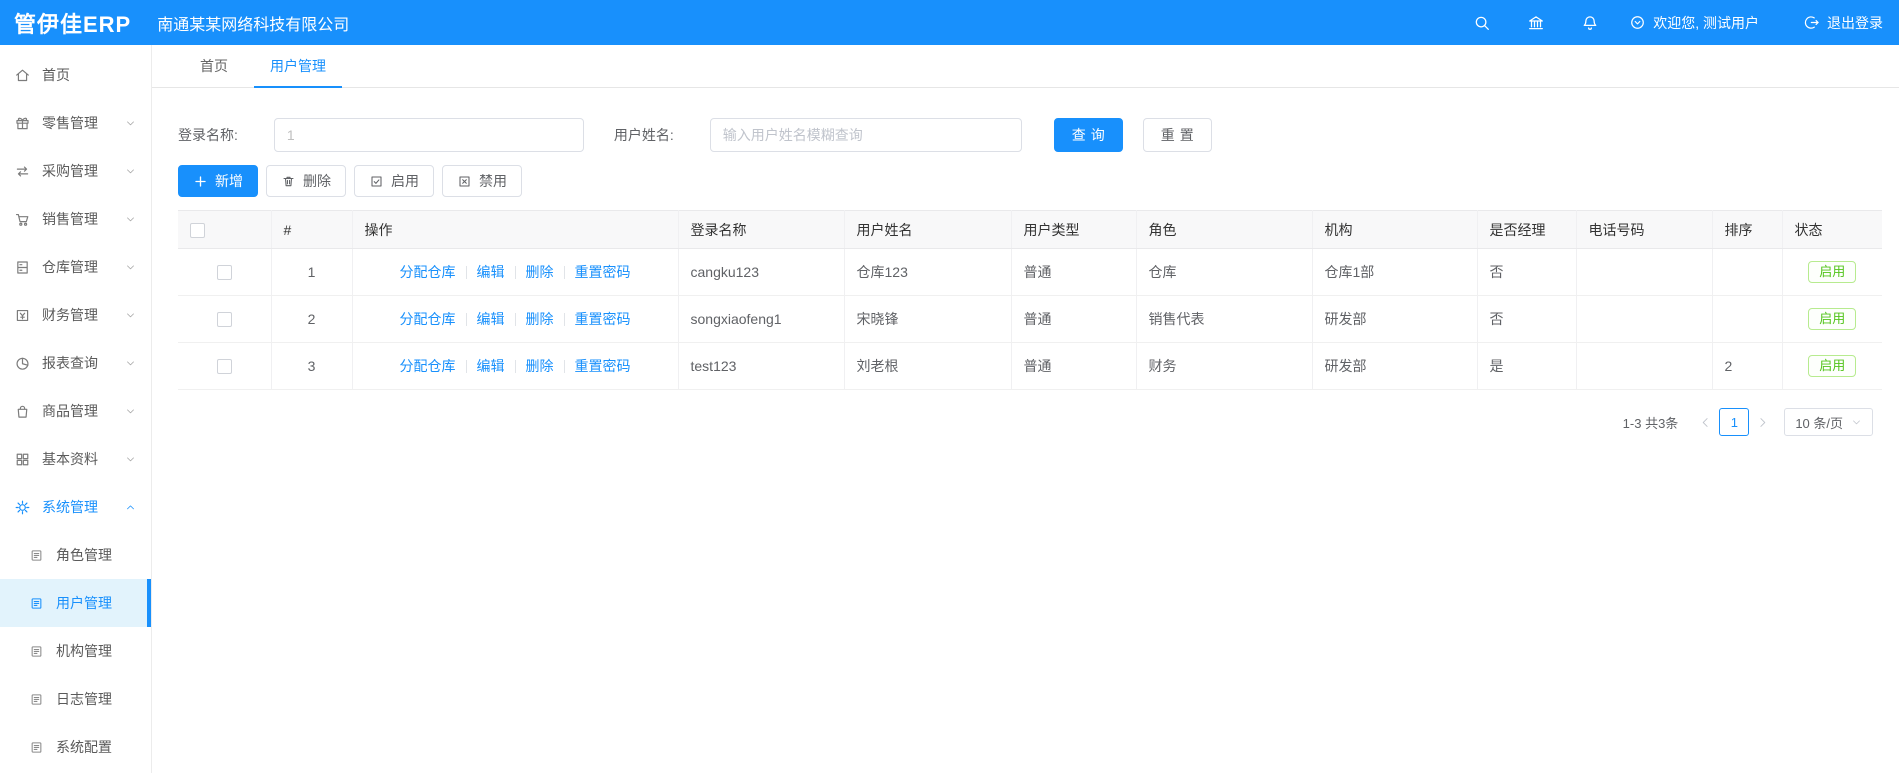 Image resolution: width=1899 pixels, height=773 pixels. What do you see at coordinates (75, 459) in the screenshot?
I see `sidebar-item-basic-data: 基本资料` at bounding box center [75, 459].